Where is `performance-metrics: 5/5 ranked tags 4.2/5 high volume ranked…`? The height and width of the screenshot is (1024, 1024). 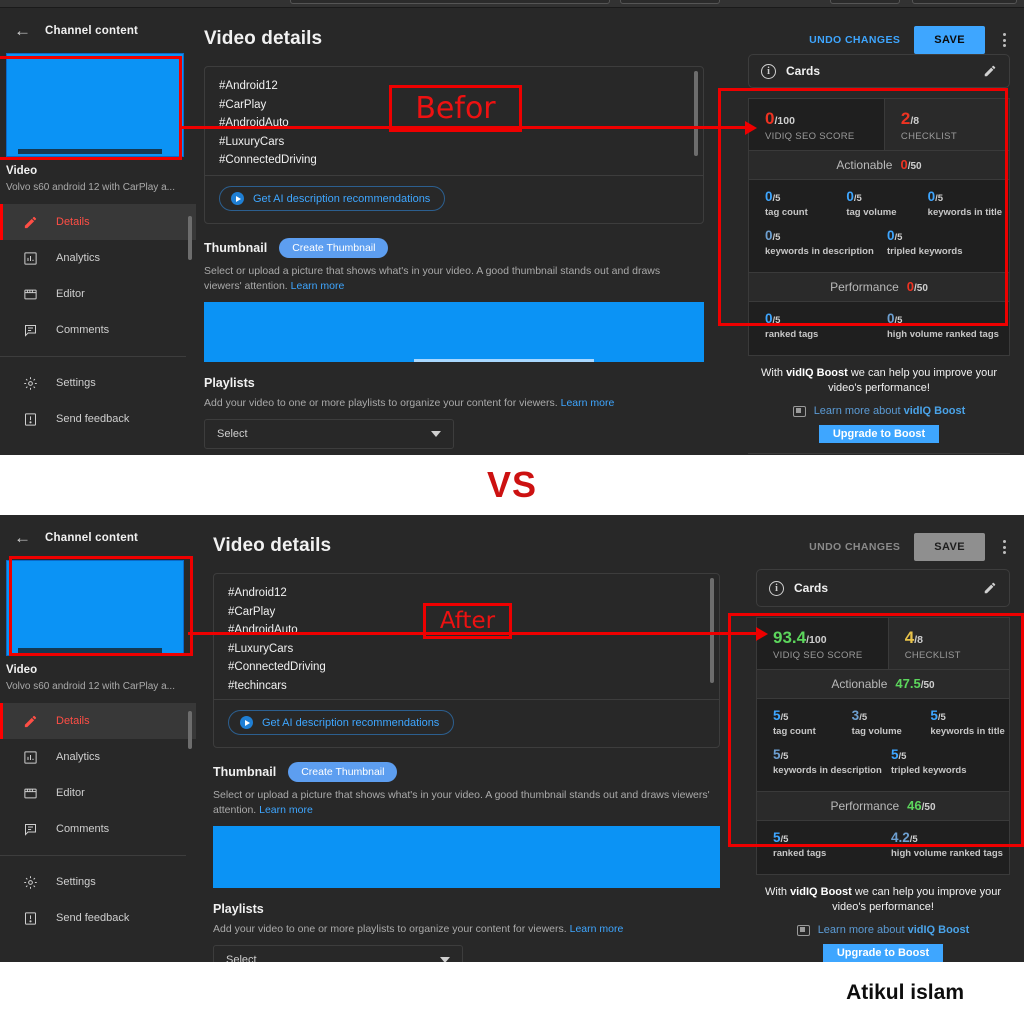
performance-metrics: 5/5 ranked tags 4.2/5 high volume ranked… is located at coordinates (883, 847).